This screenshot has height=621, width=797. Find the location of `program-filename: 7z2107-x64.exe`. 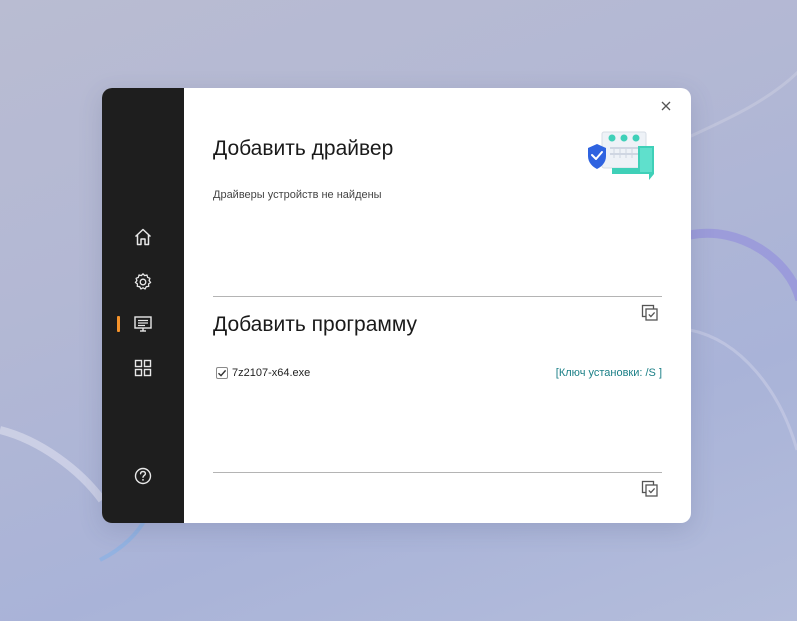

program-filename: 7z2107-x64.exe is located at coordinates (271, 373).